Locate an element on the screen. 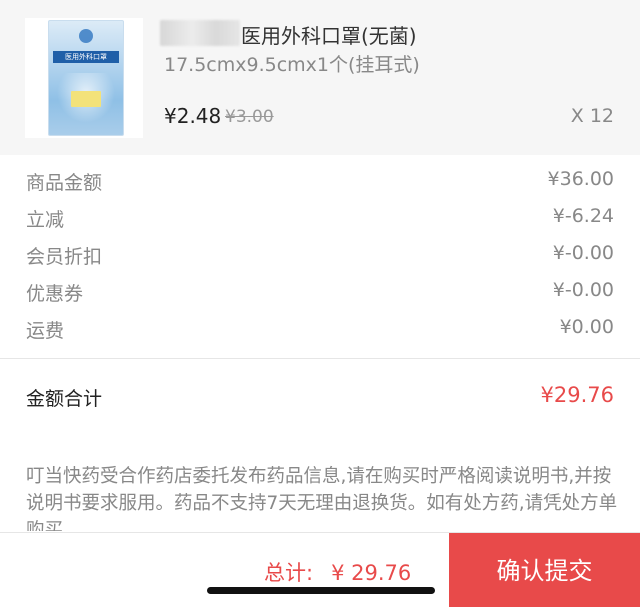 The image size is (640, 607). summary-value: ¥36.00 is located at coordinates (580, 179).